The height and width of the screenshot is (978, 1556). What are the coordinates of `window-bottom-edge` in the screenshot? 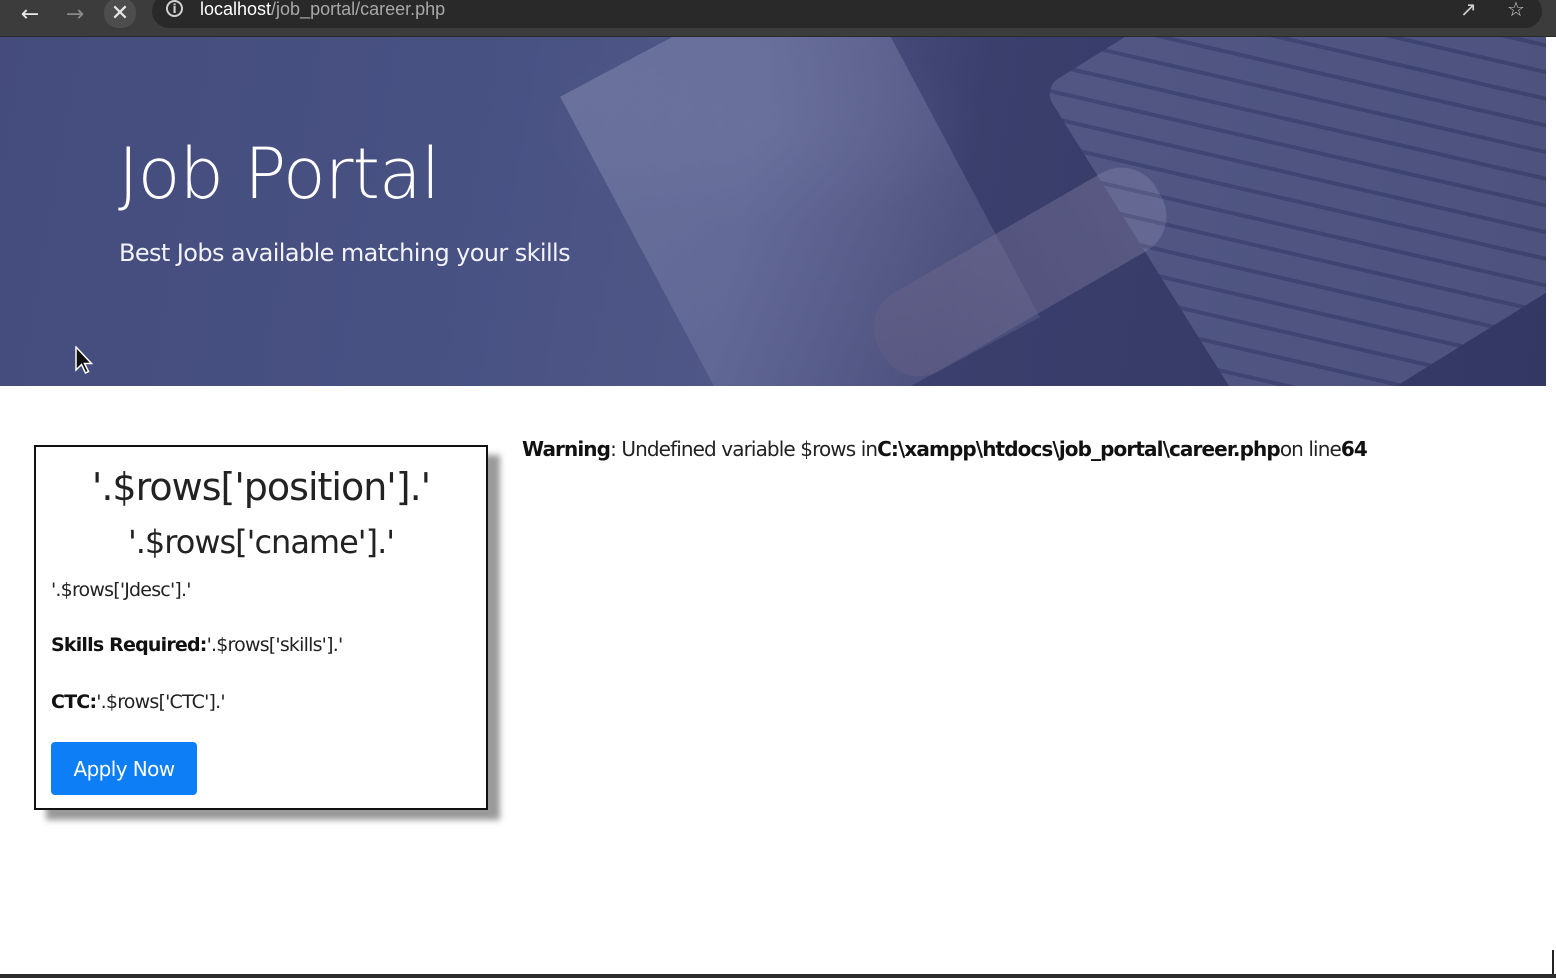 It's located at (778, 976).